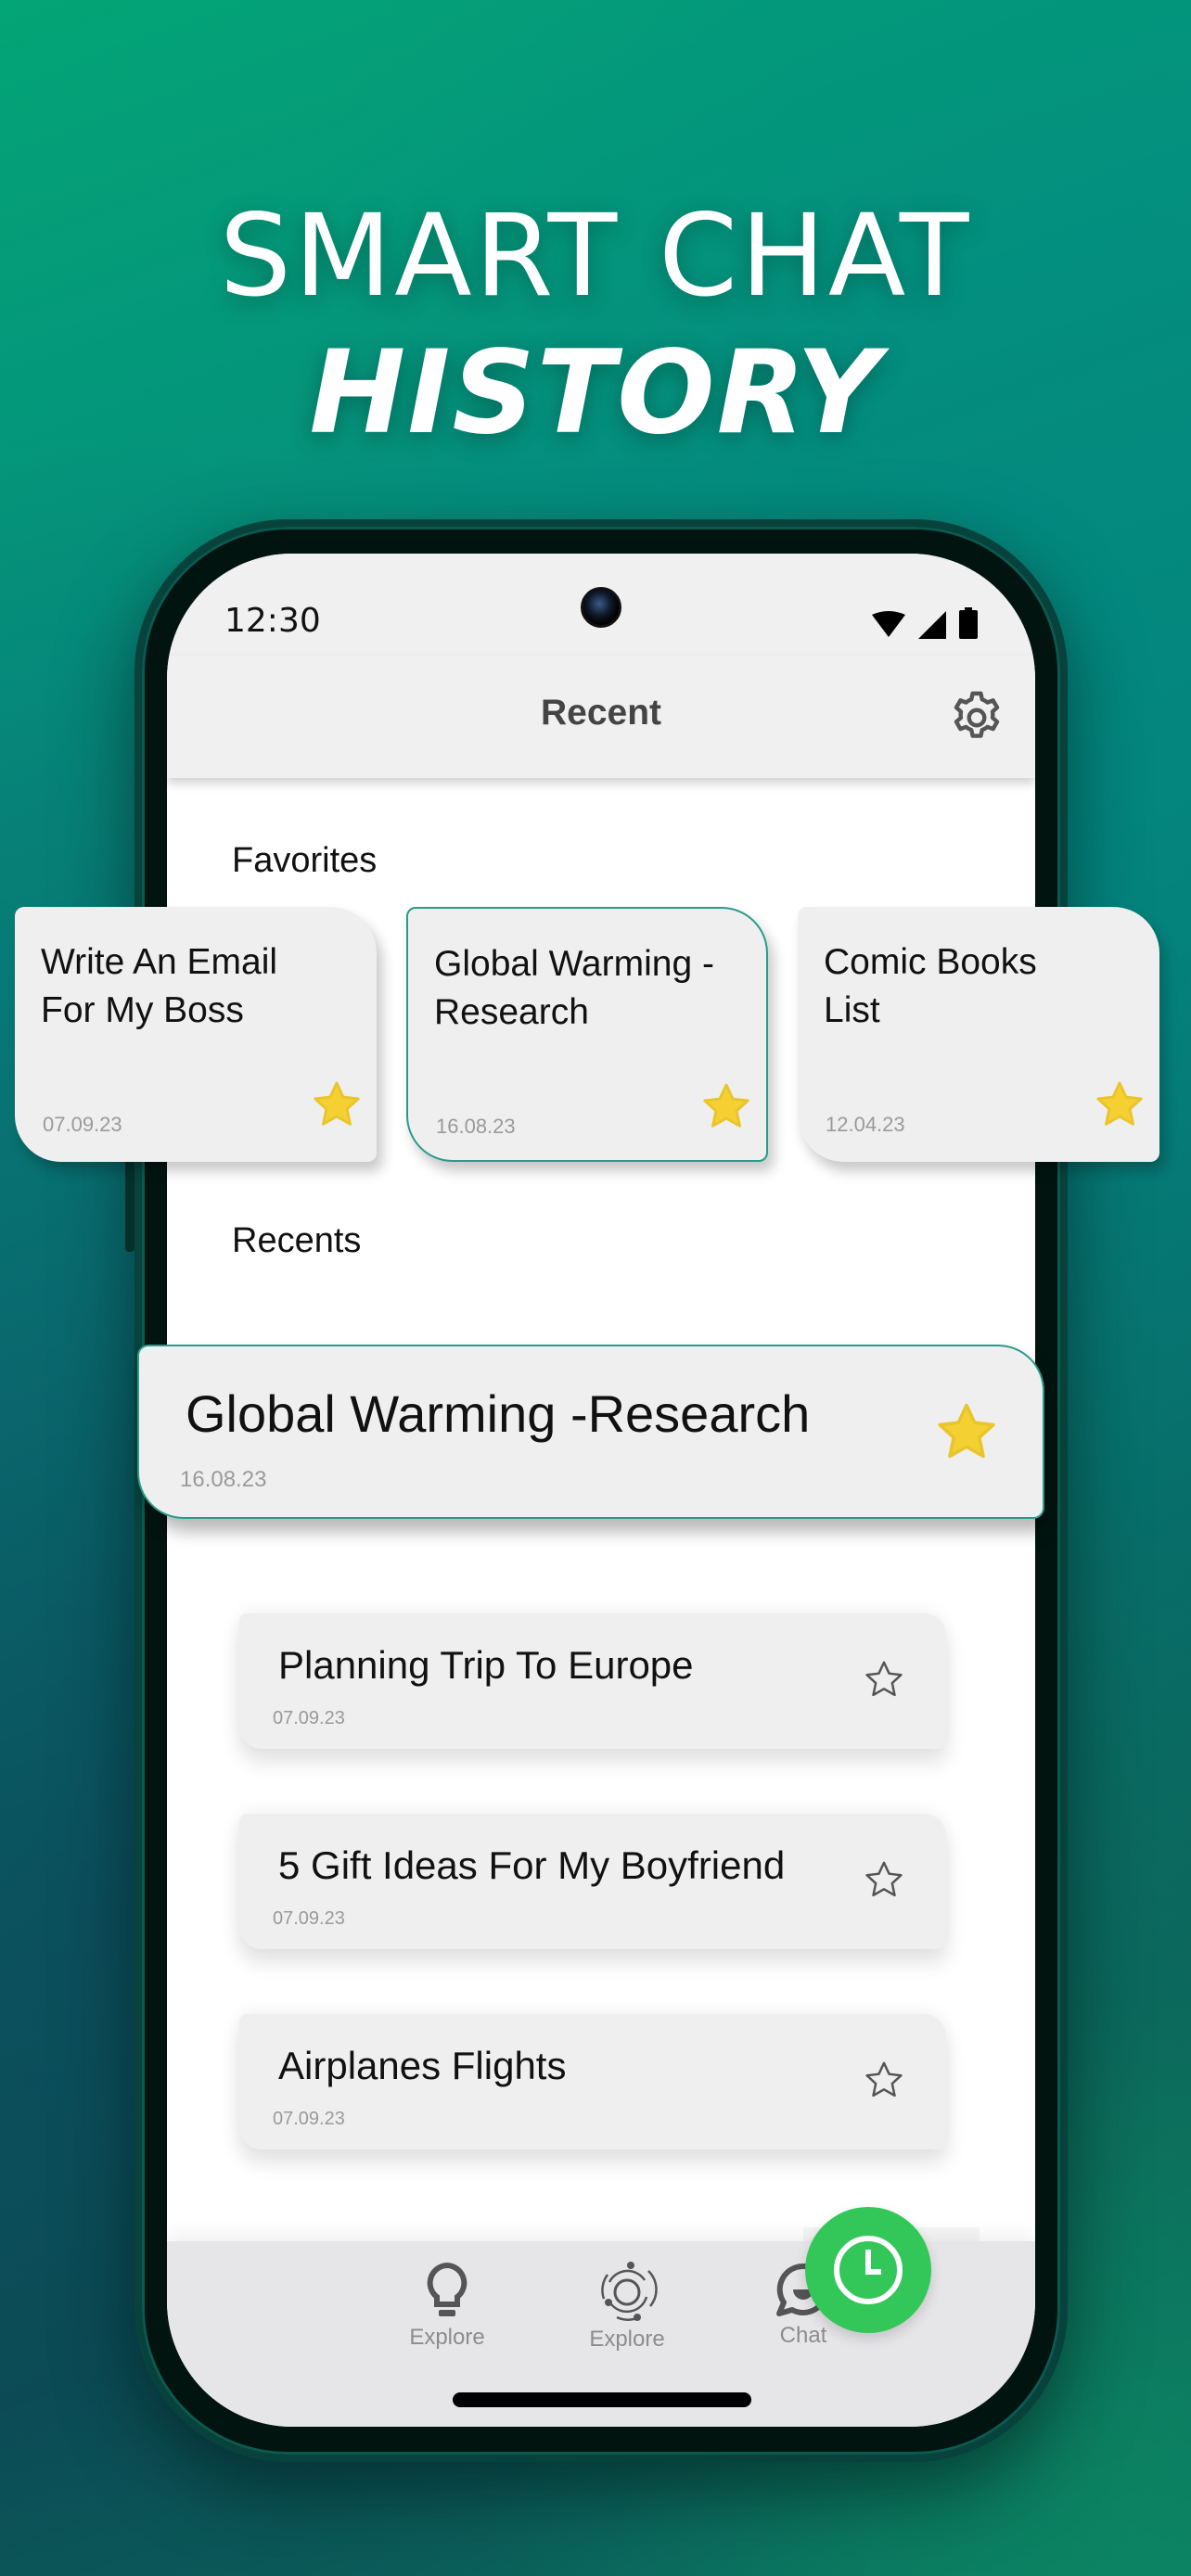 Image resolution: width=1191 pixels, height=2576 pixels. Describe the element at coordinates (423, 2065) in the screenshot. I see `recent-item-title: Airplanes Flights` at that location.